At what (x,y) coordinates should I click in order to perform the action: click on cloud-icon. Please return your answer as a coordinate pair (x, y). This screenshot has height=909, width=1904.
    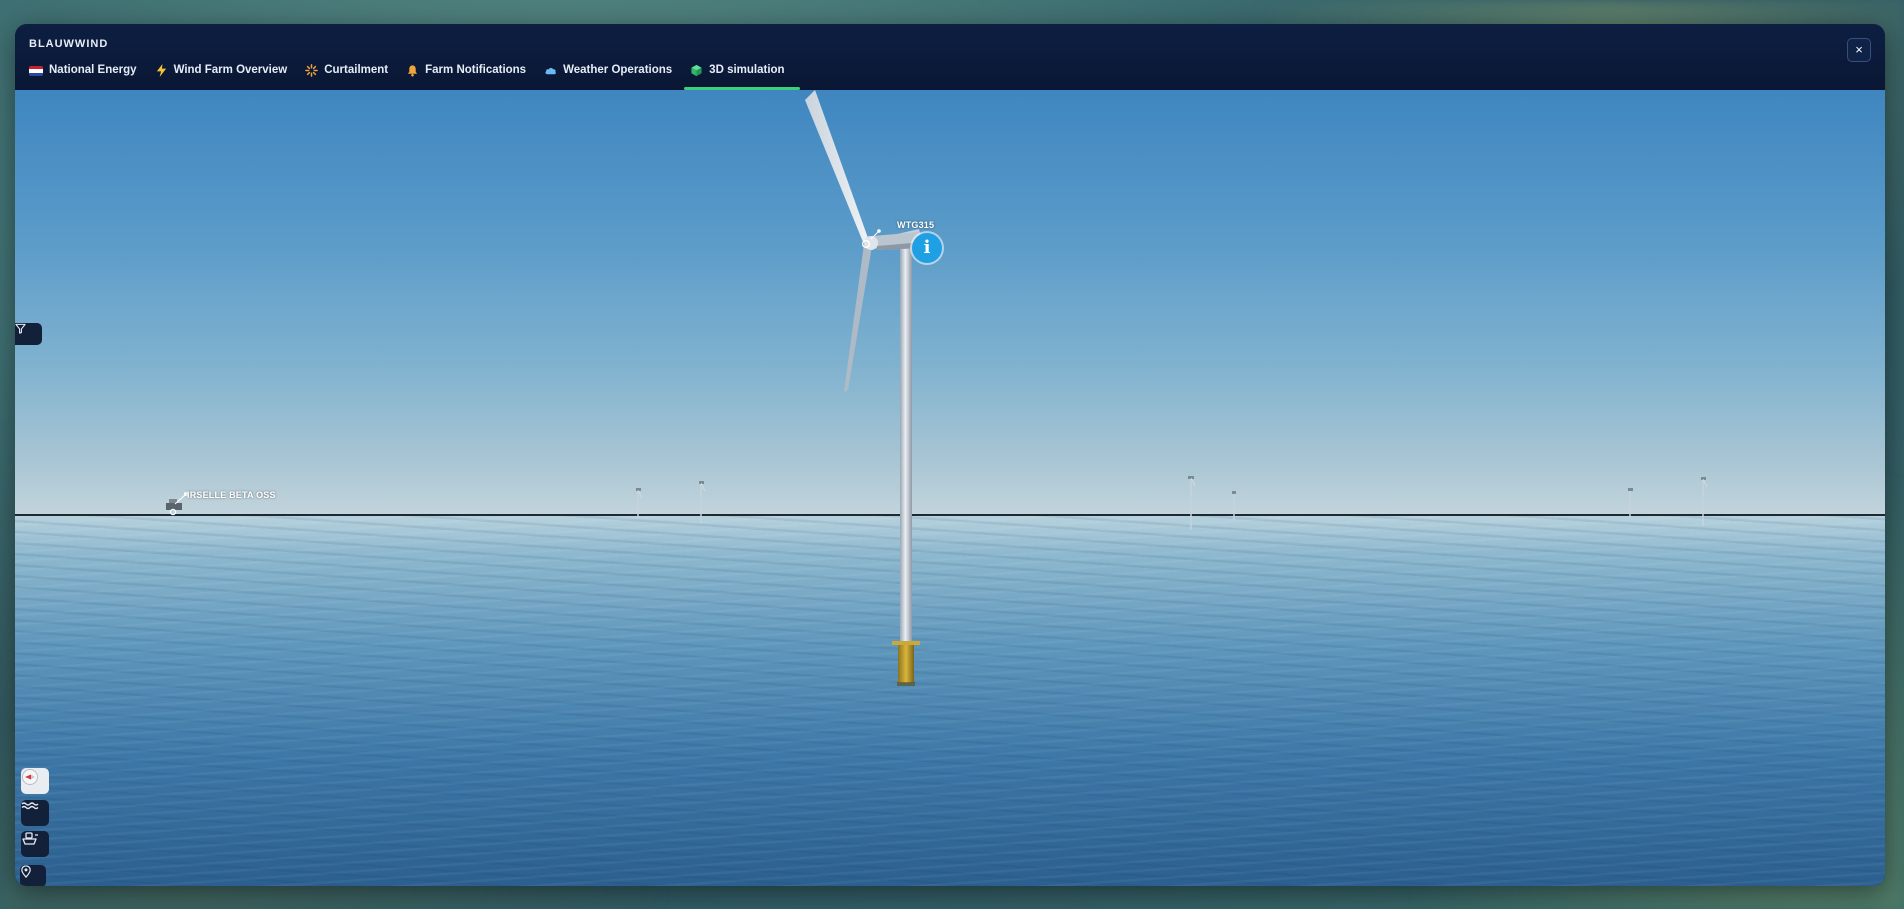
    Looking at the image, I should click on (550, 71).